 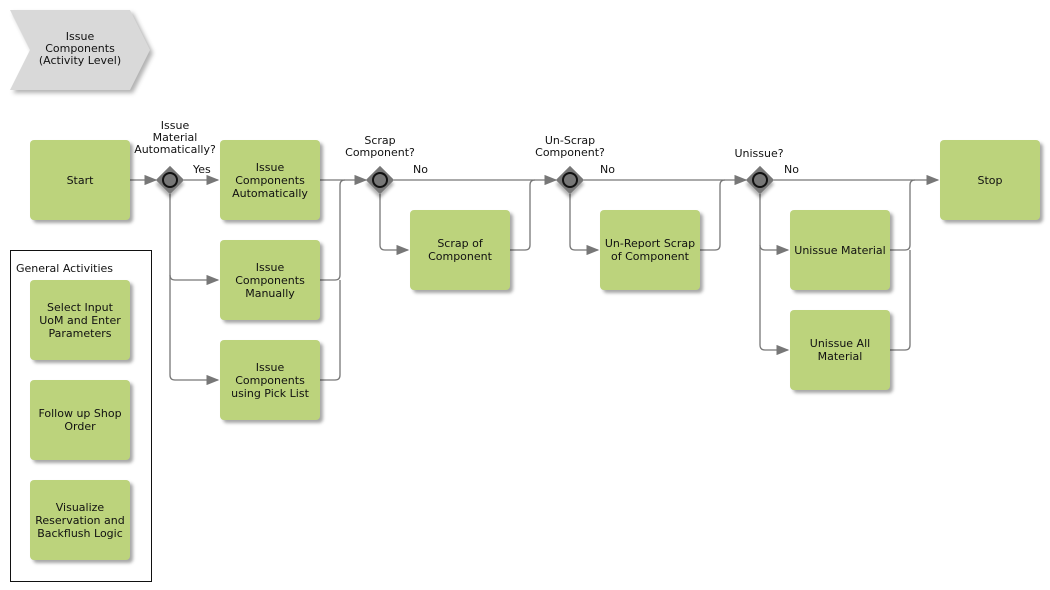 I want to click on general-activity-select-input-uom: Select Input UoM and Enter Parameters, so click(x=80, y=320).